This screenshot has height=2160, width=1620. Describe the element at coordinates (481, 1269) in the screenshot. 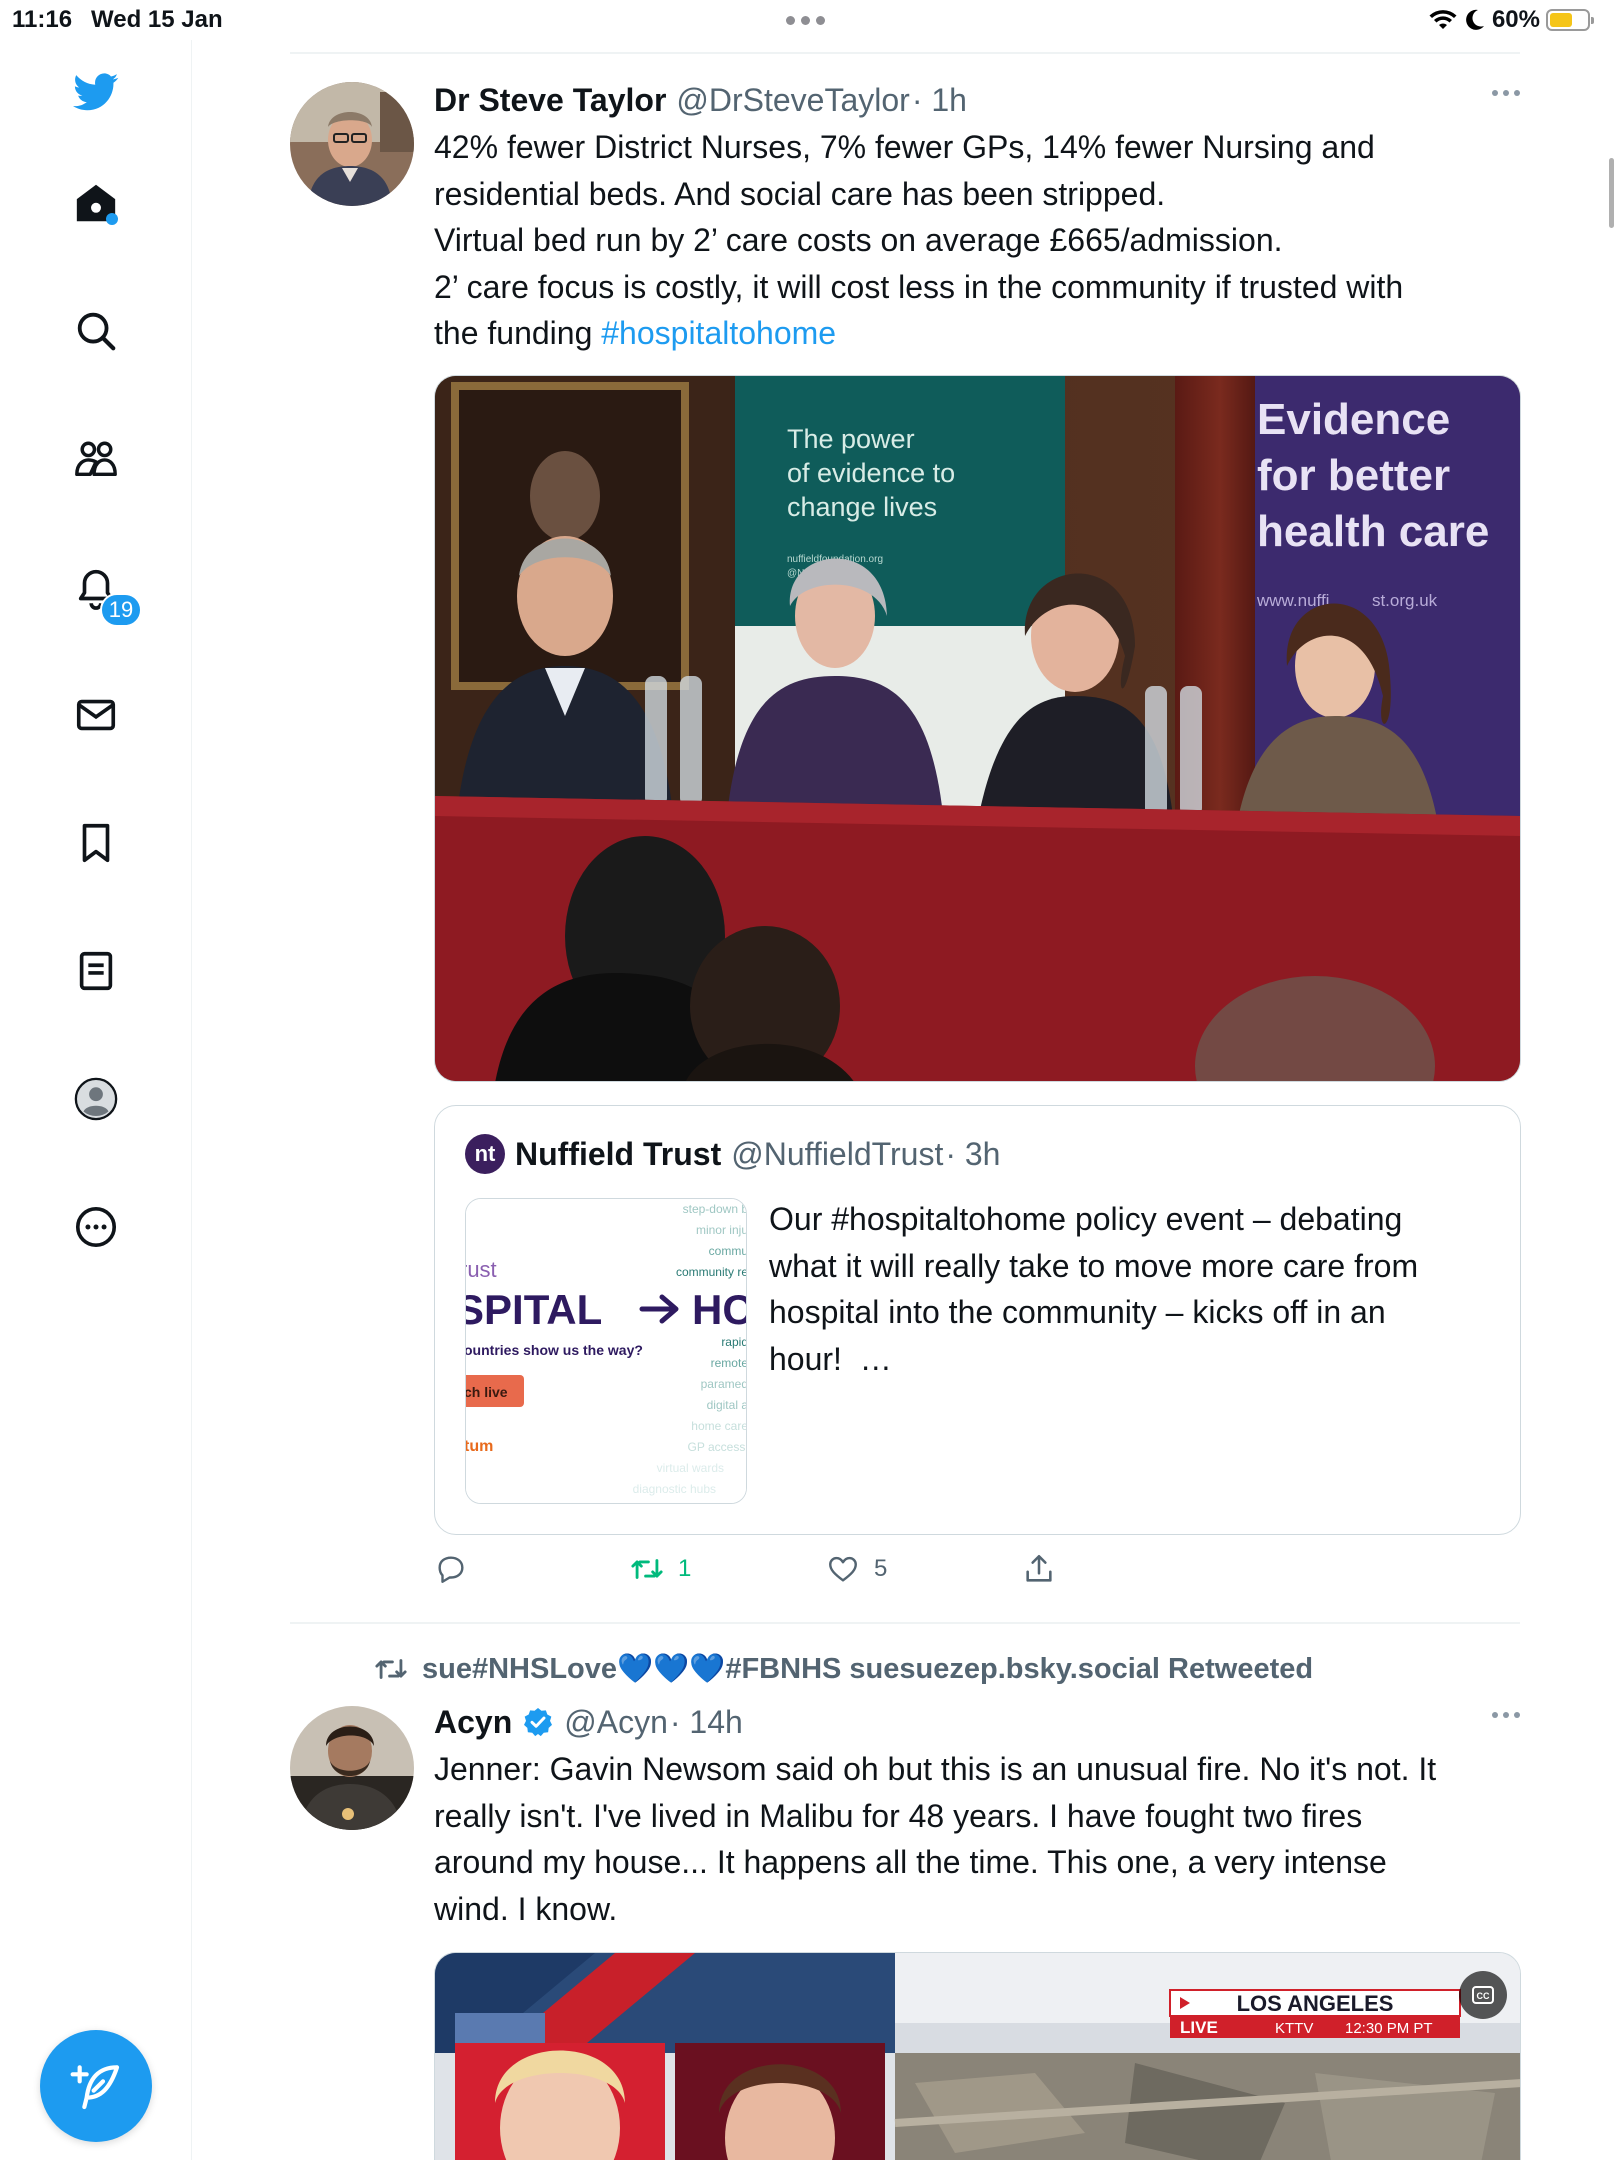

I see `promo-brand-fragment: rust` at that location.